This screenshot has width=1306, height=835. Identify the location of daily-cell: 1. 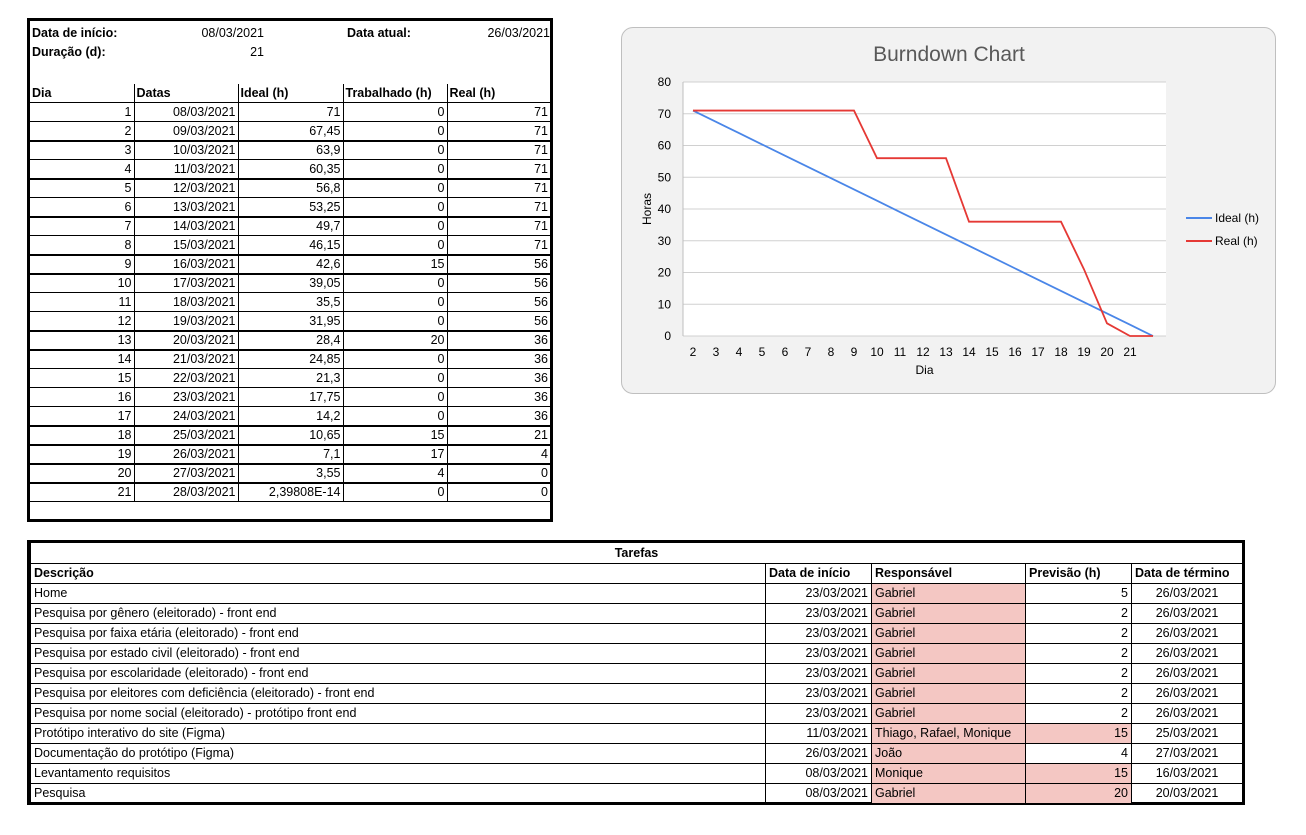
(82, 112).